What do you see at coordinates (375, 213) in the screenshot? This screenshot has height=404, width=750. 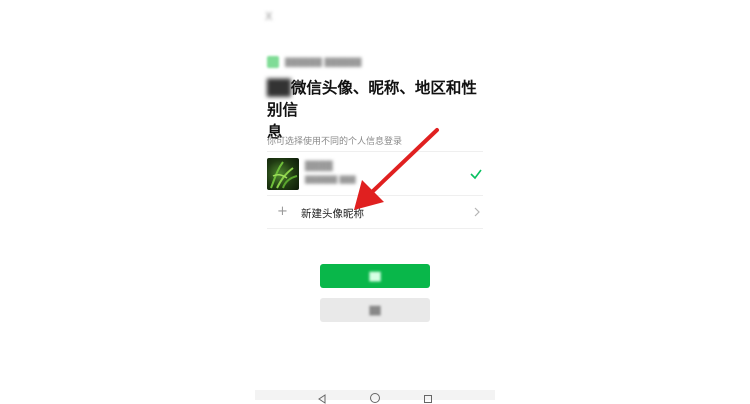 I see `new-avatar-nickname-option: + 新建头像昵称` at bounding box center [375, 213].